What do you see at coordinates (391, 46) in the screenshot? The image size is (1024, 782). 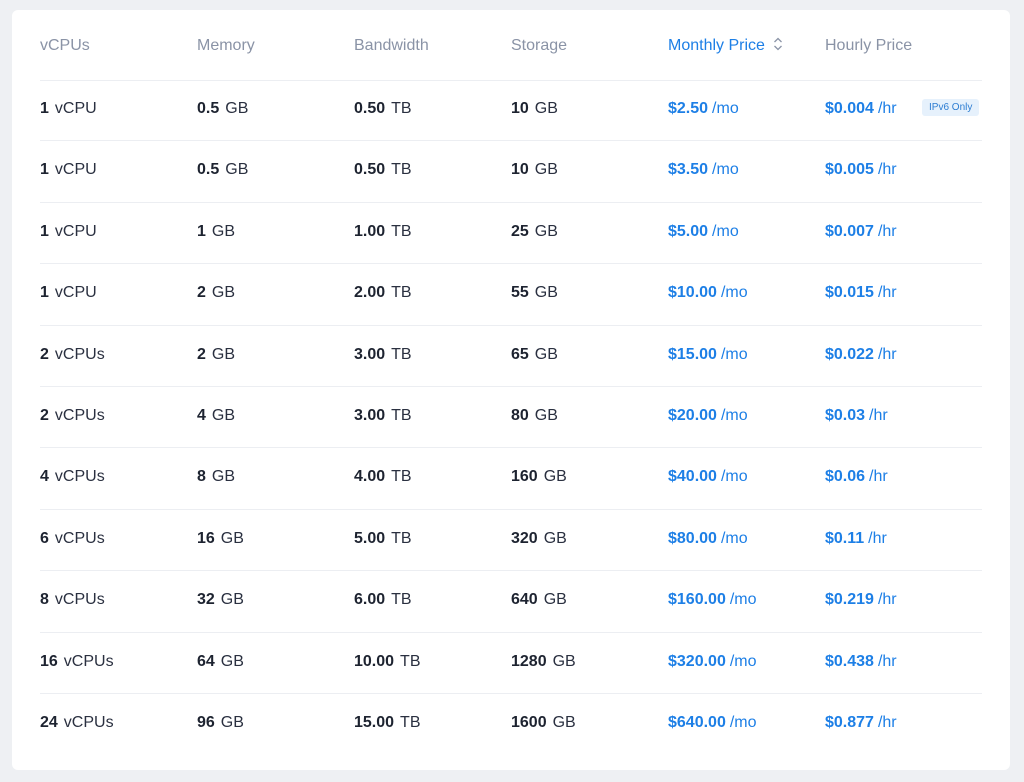 I see `header-bandwidth: Bandwidth` at bounding box center [391, 46].